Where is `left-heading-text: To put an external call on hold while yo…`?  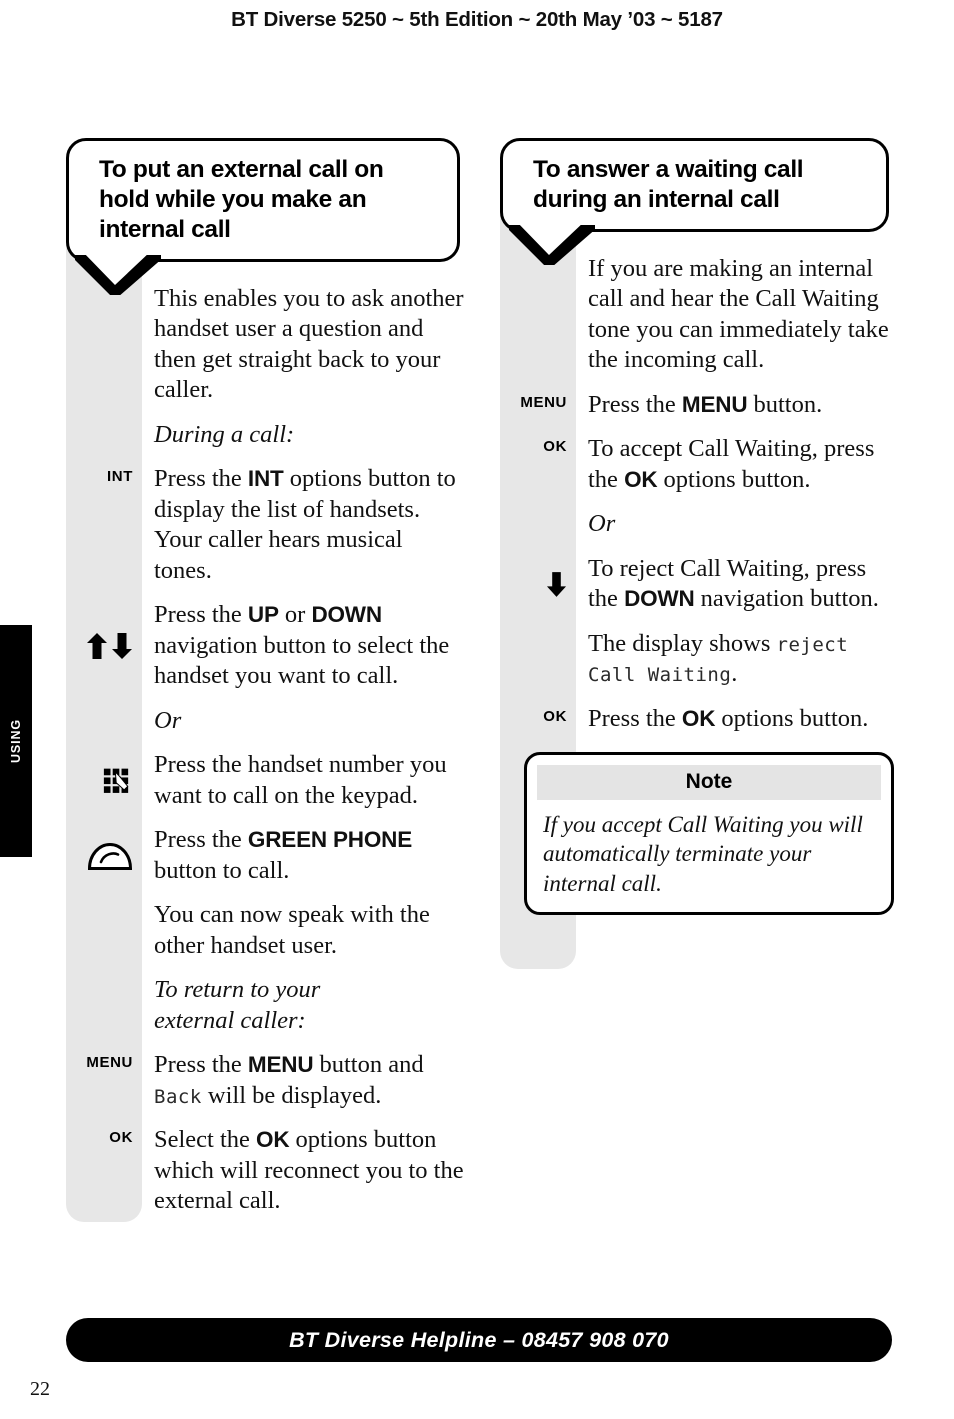
left-heading-text: To put an external call on hold while yo… is located at coordinates (241, 199).